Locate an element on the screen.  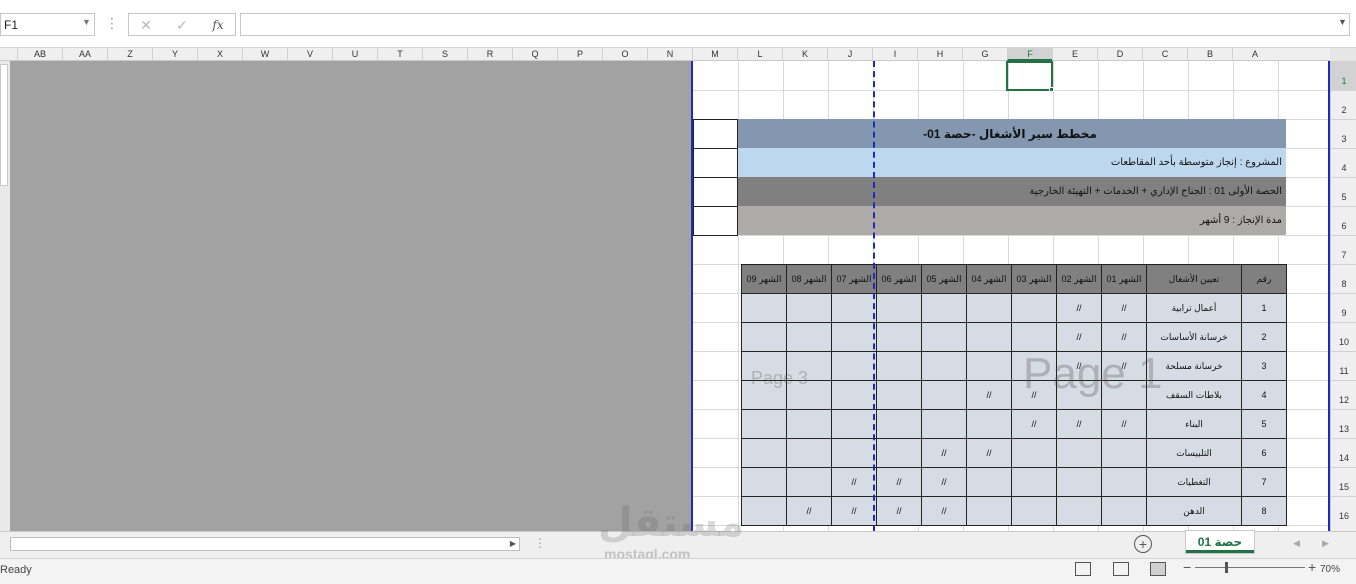
row-header-13: 13 is located at coordinates (1343, 423).